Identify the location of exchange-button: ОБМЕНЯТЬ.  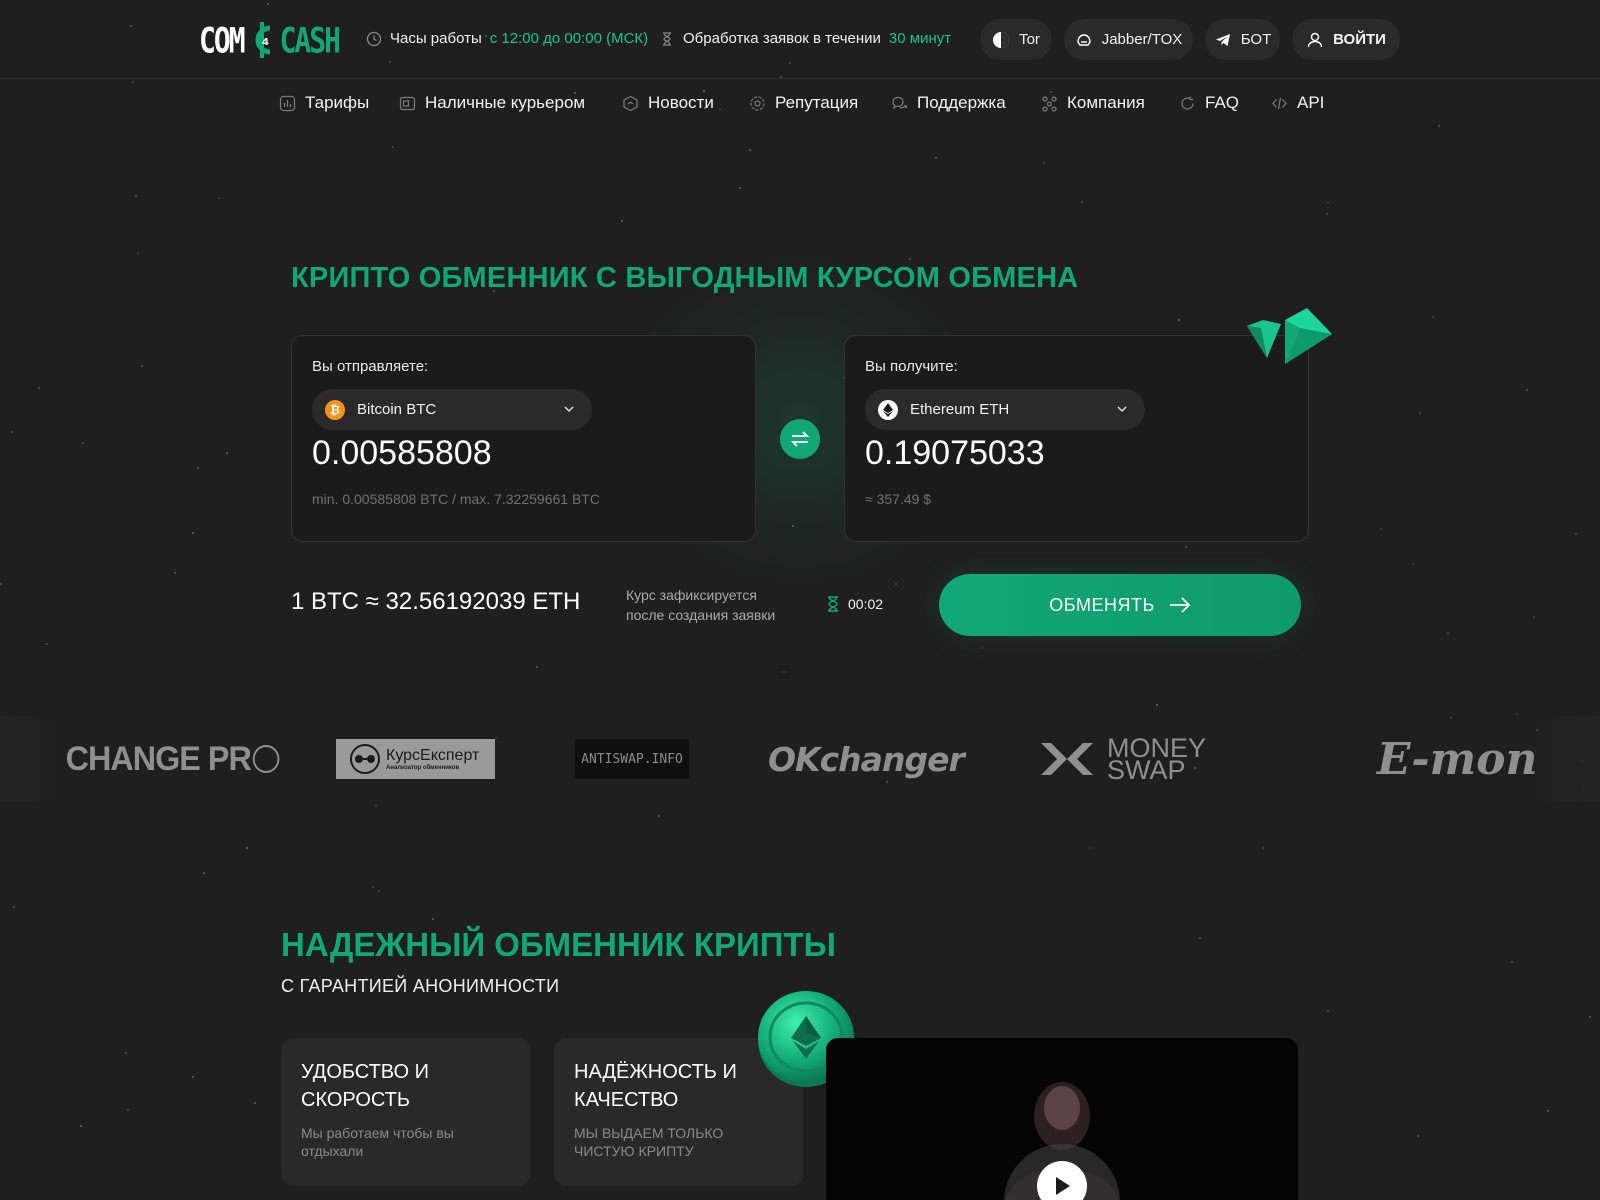
(1120, 605).